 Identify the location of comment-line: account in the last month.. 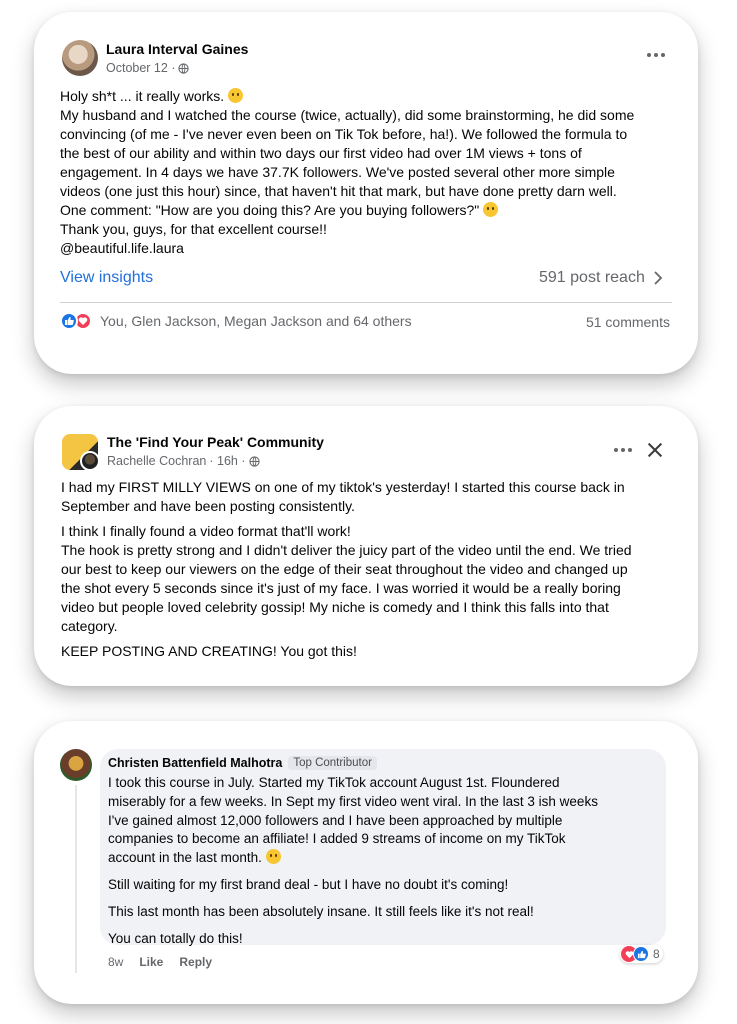
(185, 858).